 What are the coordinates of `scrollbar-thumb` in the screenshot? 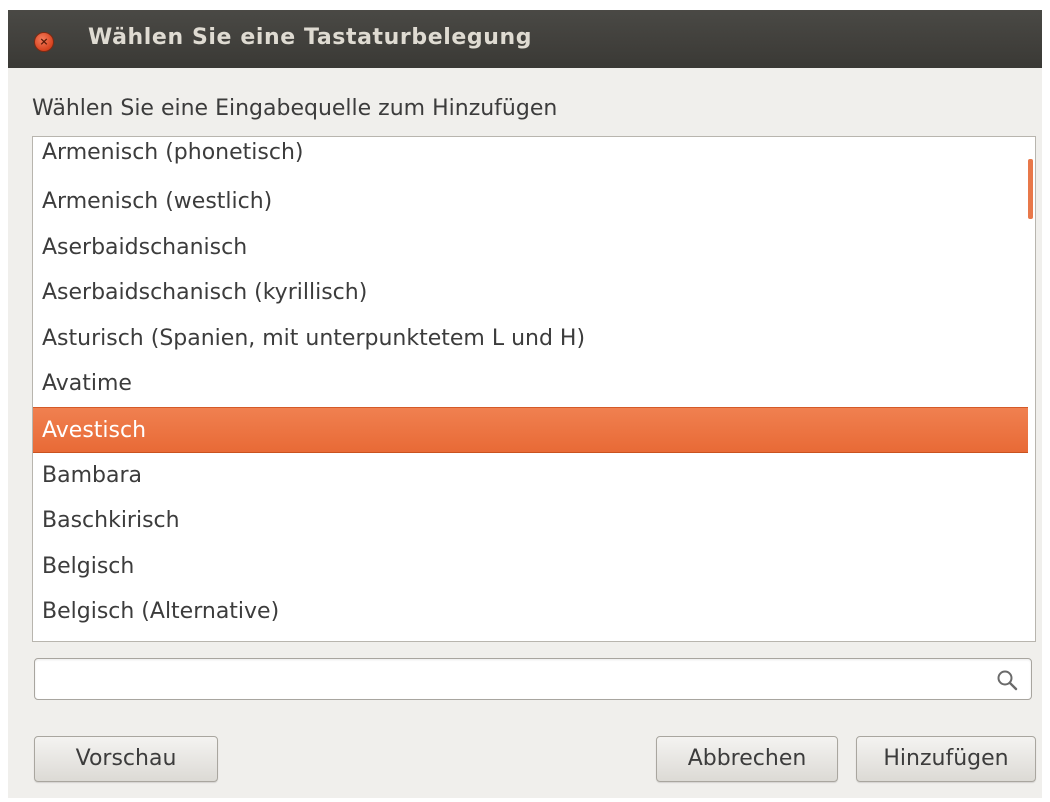 It's located at (1030, 189).